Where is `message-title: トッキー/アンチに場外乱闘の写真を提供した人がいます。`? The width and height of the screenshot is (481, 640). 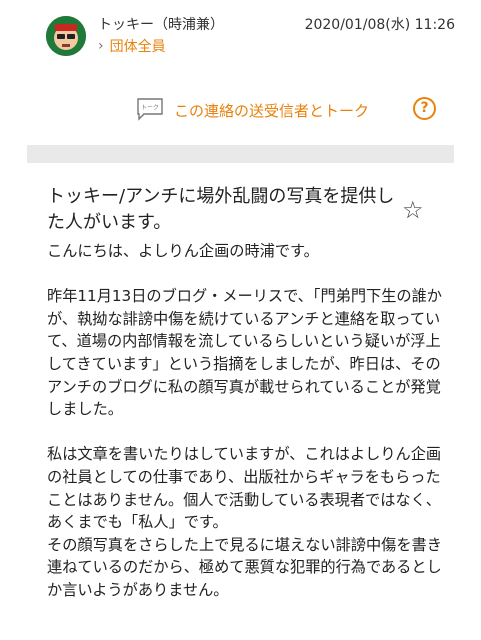
message-title: トッキー/アンチに場外乱闘の写真を提供した人がいます。 is located at coordinates (221, 209).